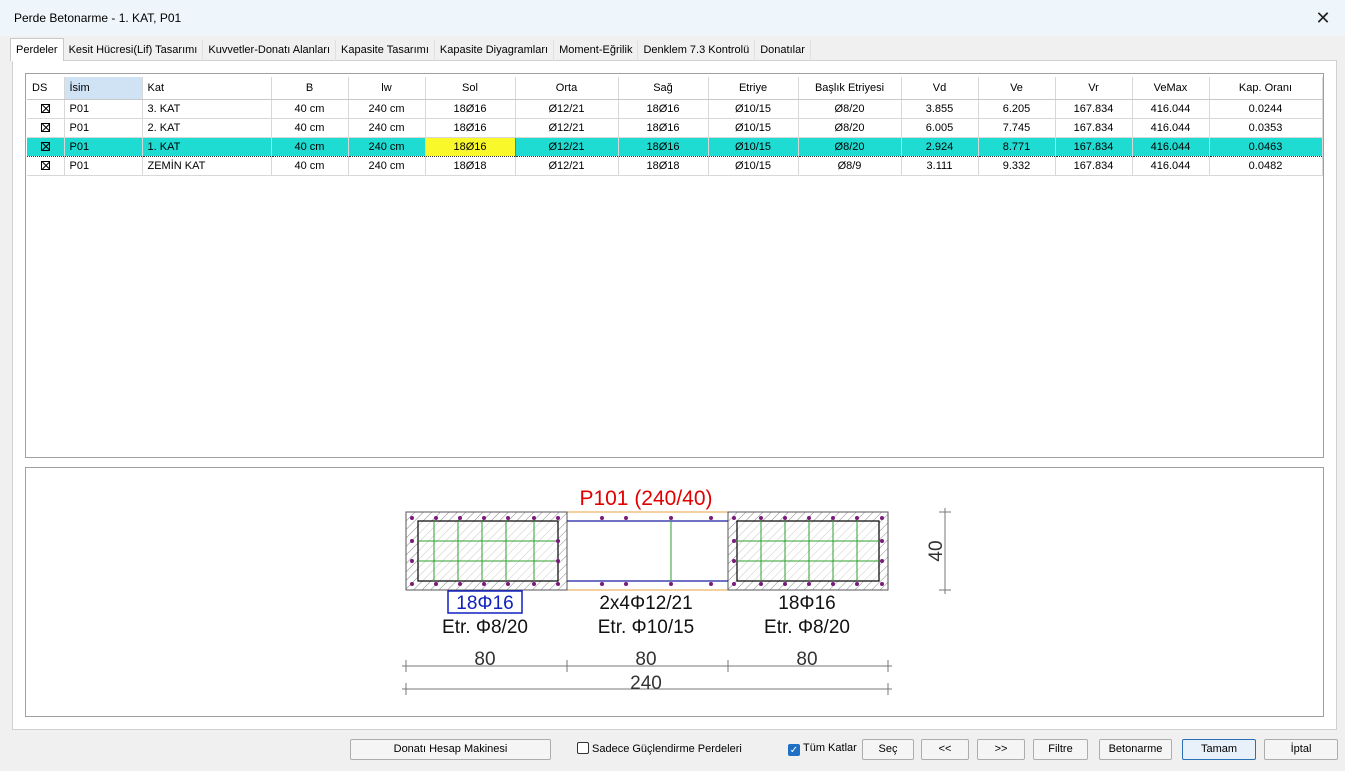  What do you see at coordinates (1017, 109) in the screenshot?
I see `table-cell: 6.205` at bounding box center [1017, 109].